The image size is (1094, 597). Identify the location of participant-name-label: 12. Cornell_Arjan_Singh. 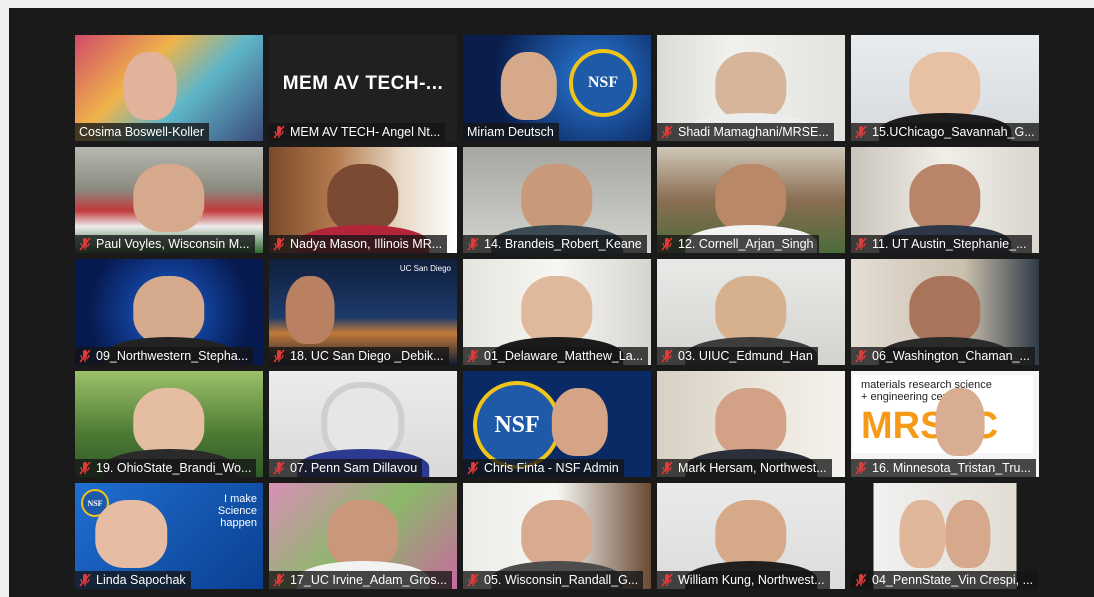
(738, 244).